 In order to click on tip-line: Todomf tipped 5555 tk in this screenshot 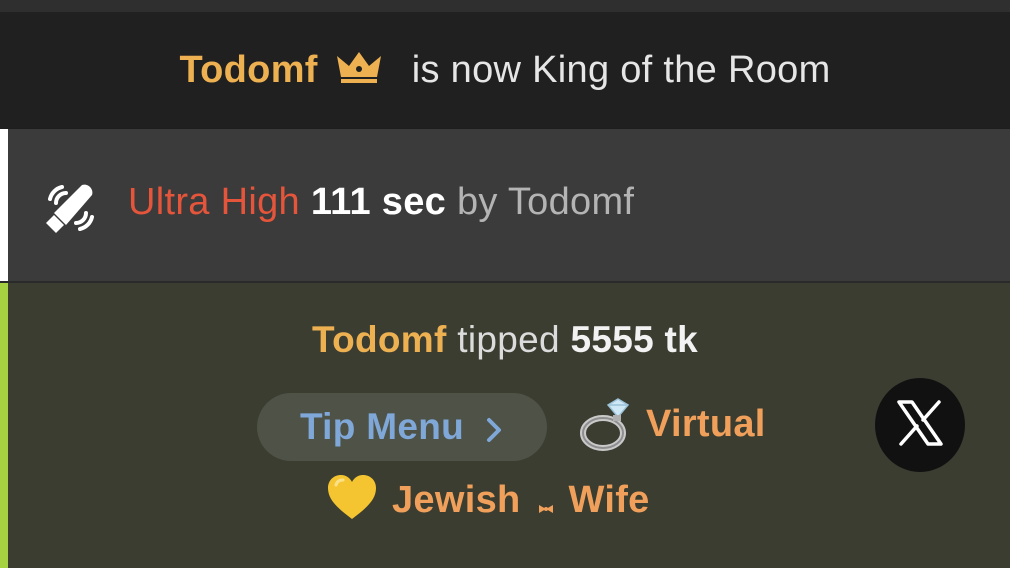, I will do `click(505, 340)`.